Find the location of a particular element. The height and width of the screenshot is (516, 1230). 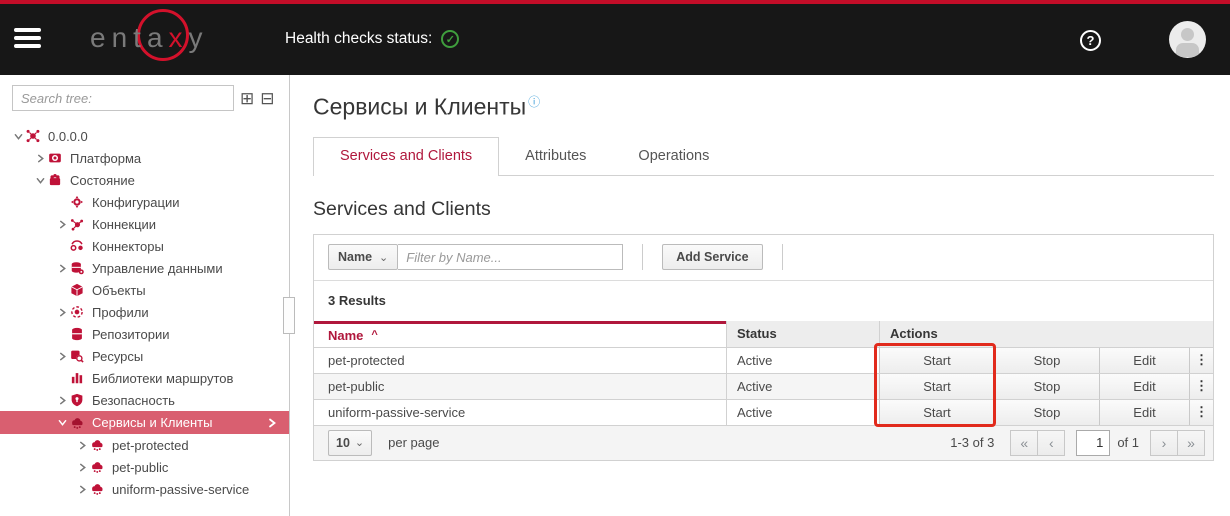

menu-toggle-button is located at coordinates (27, 38).